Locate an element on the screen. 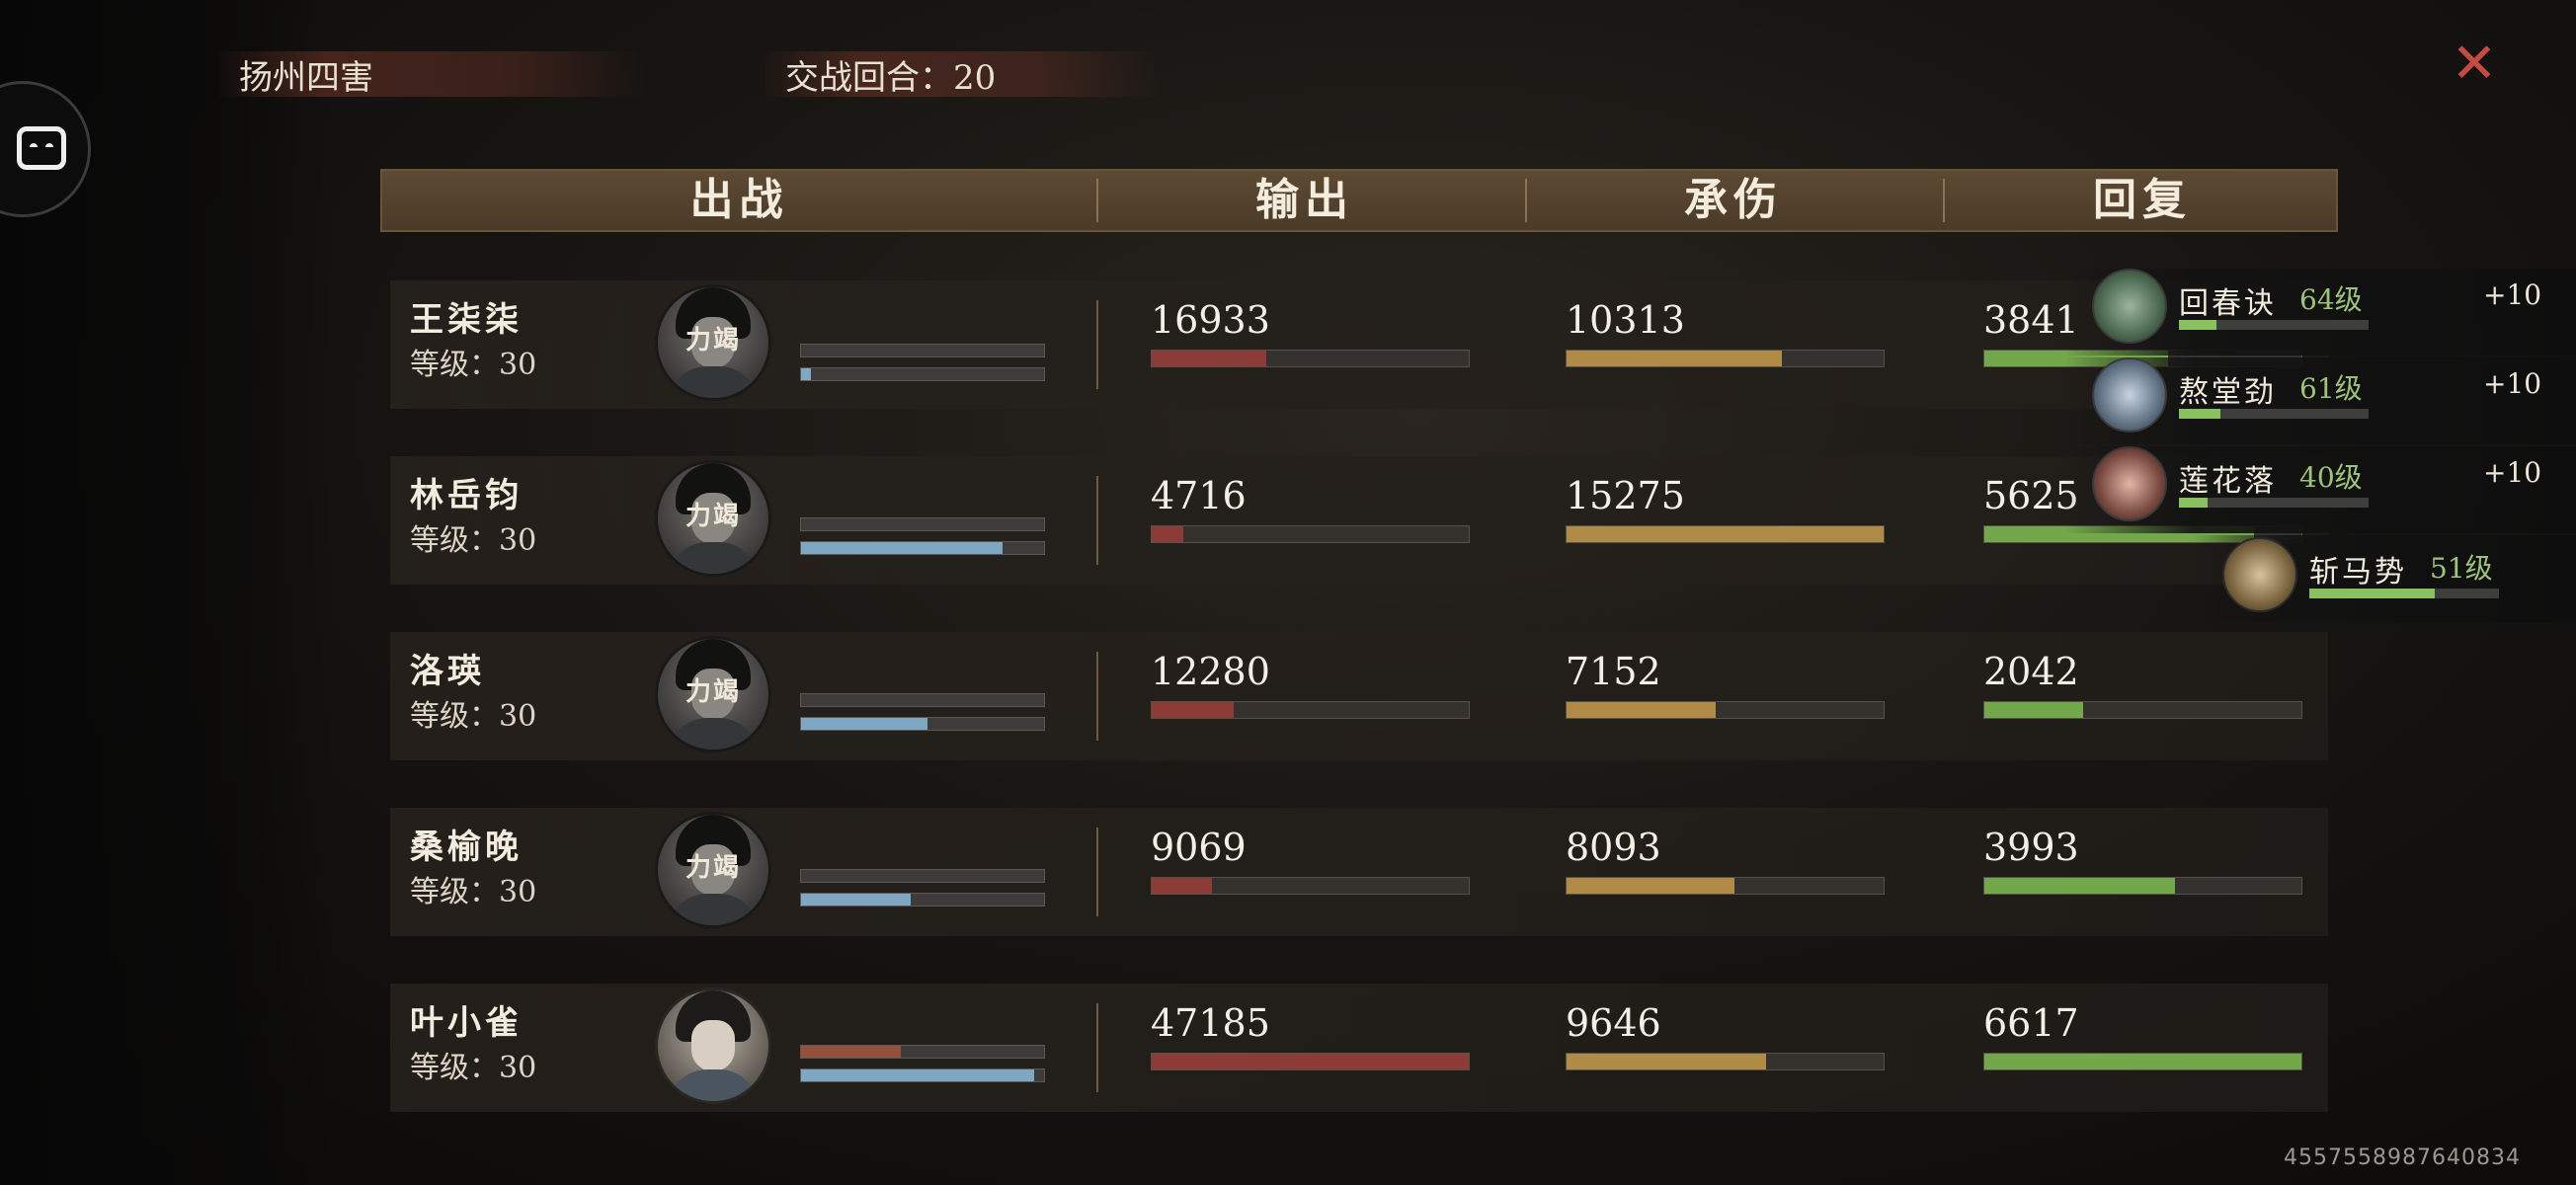 The width and height of the screenshot is (2576, 1185). output-value: 4716 is located at coordinates (1199, 496).